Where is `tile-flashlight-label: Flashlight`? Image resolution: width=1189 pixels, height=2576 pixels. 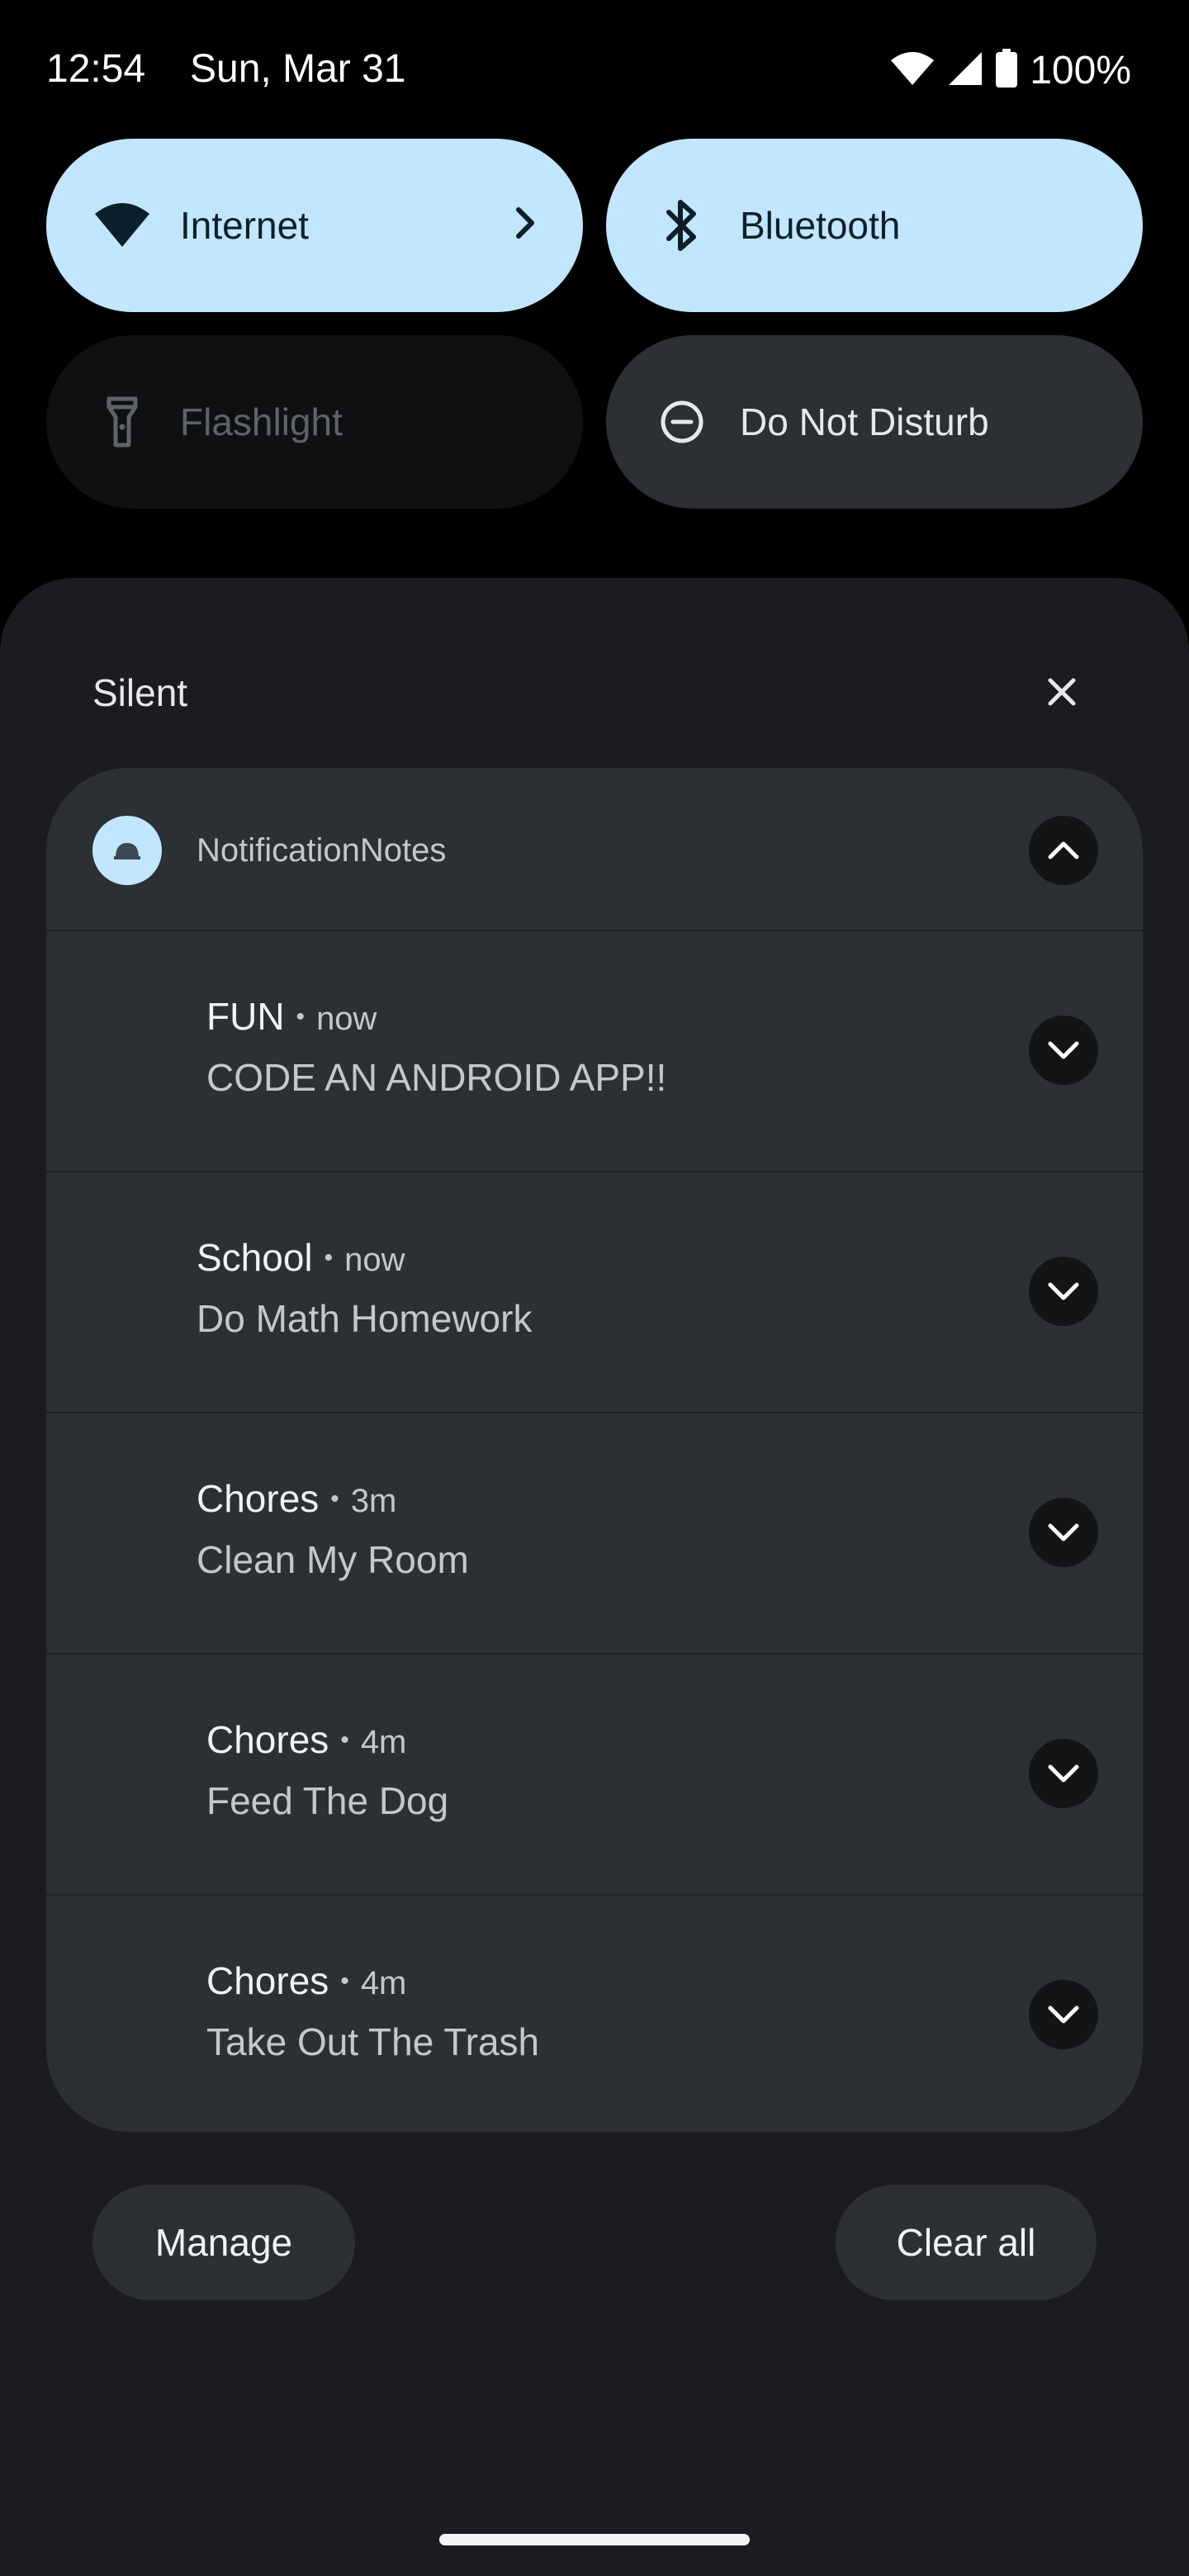
tile-flashlight-label: Flashlight is located at coordinates (261, 421).